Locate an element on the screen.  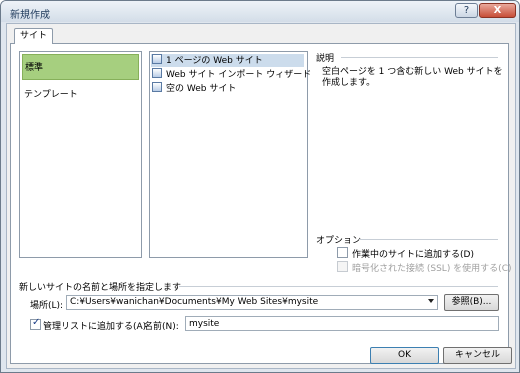
import-wizard-icon is located at coordinates (157, 73).